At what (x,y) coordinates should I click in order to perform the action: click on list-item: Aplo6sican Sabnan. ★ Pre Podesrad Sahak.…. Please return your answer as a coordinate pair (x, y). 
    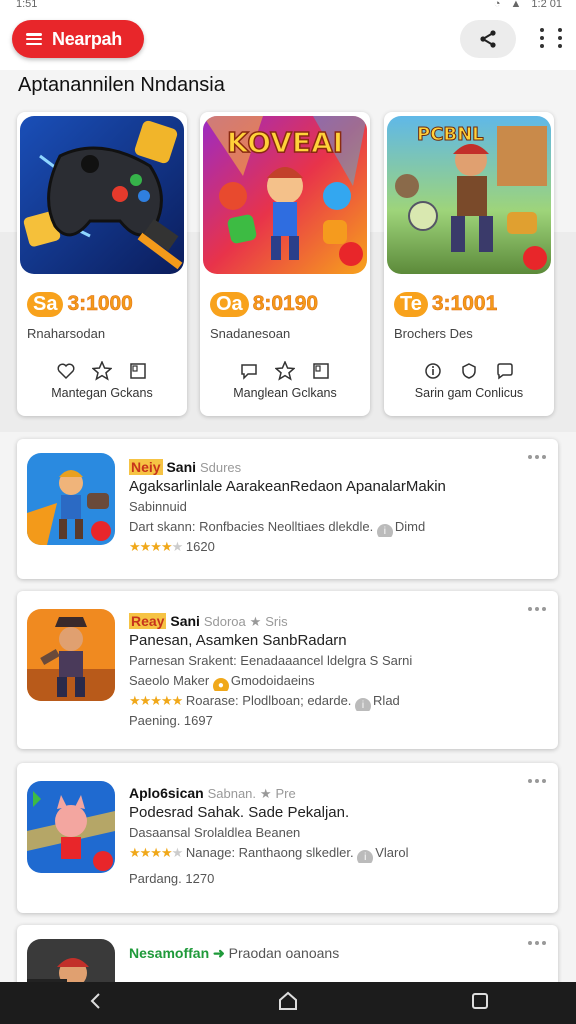
    Looking at the image, I should click on (287, 838).